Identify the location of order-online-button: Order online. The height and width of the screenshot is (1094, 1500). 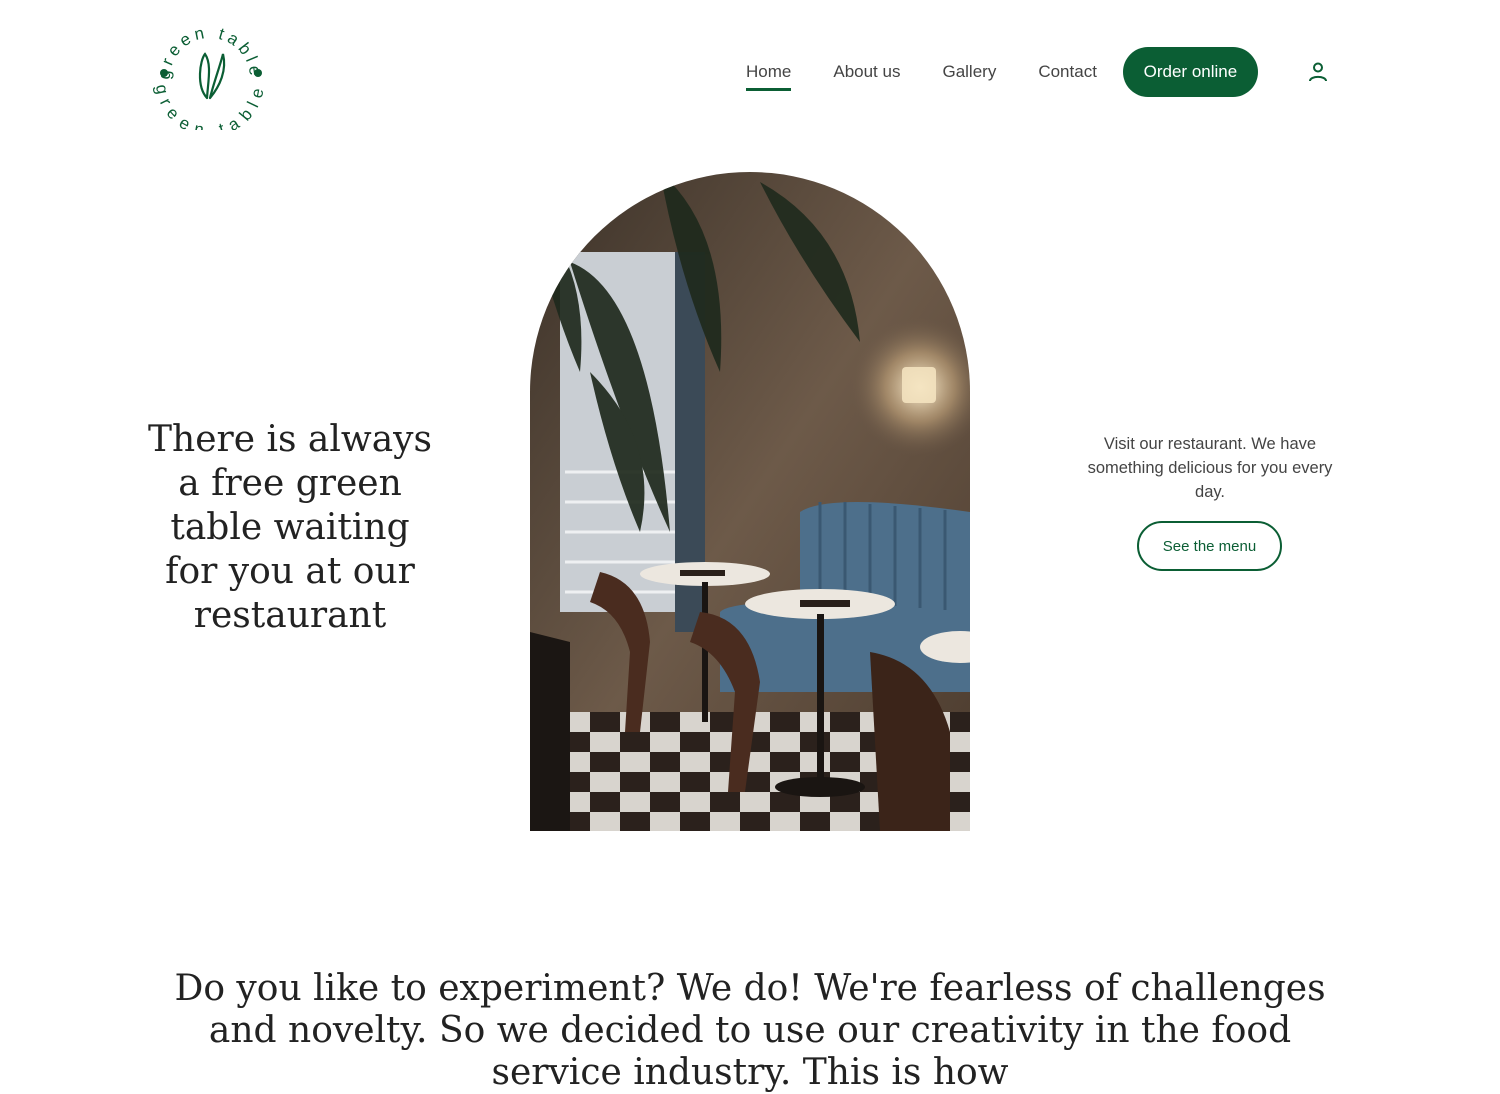
(1190, 72).